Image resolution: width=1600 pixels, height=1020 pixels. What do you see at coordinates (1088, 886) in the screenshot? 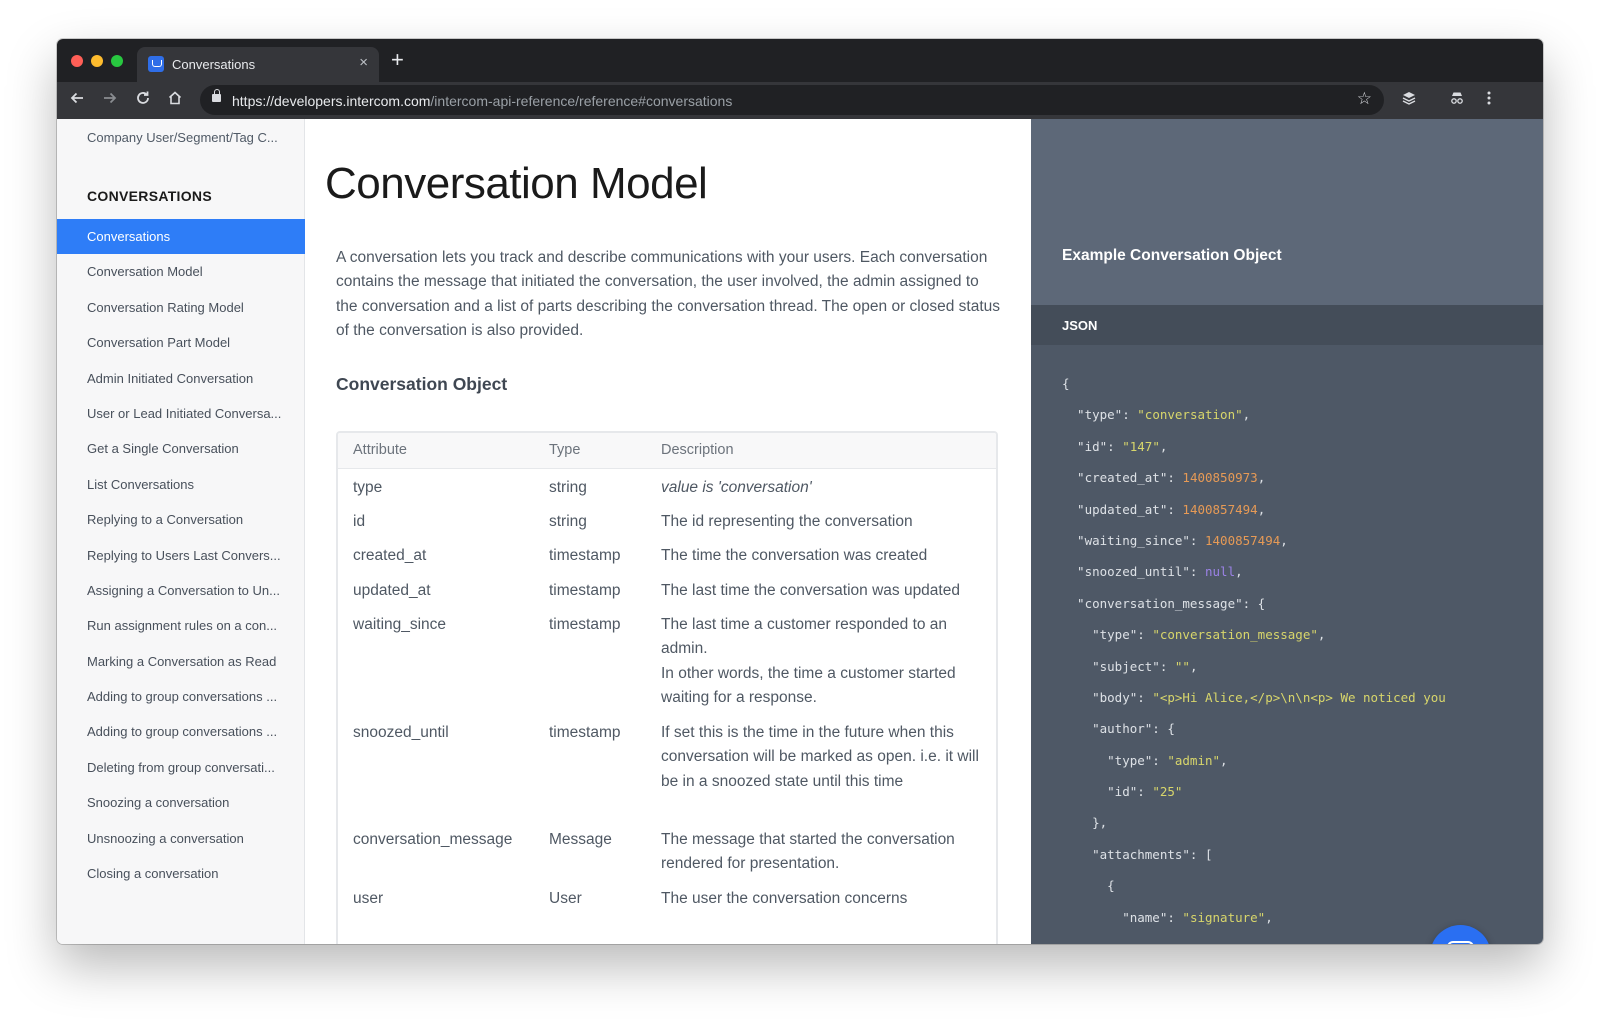
I see `code-punct: {` at bounding box center [1088, 886].